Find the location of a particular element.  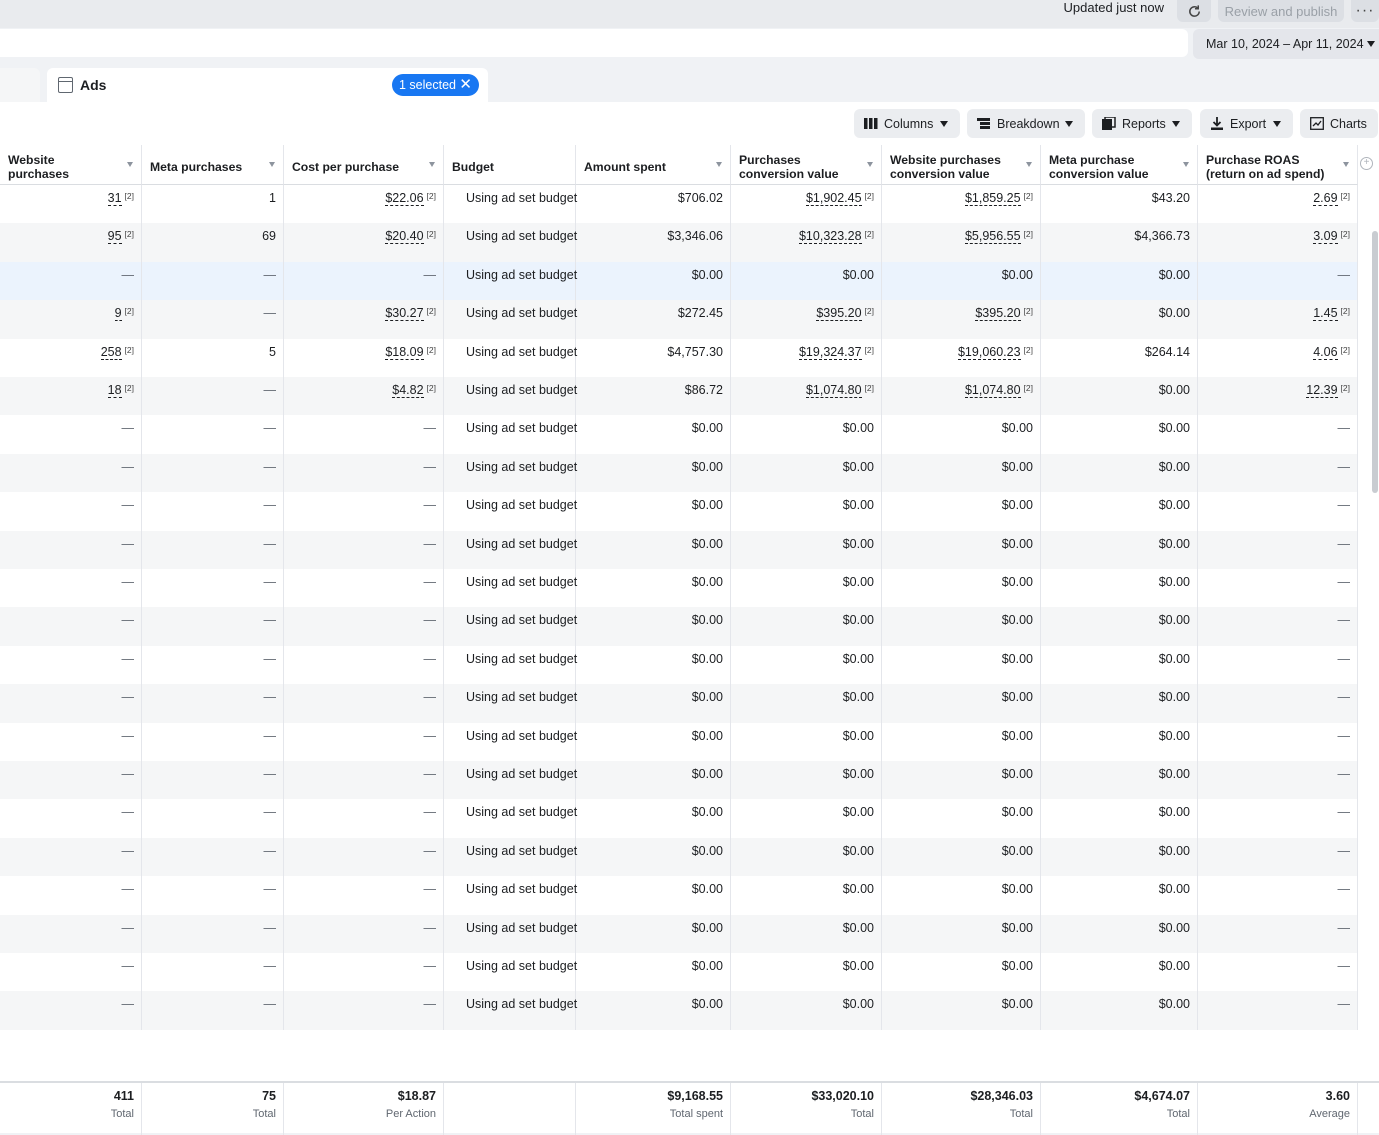

selected-count-pill: 1 selected ✕ is located at coordinates (435, 85).